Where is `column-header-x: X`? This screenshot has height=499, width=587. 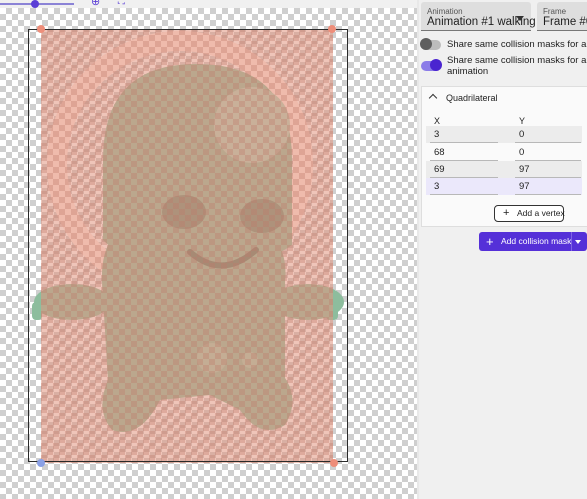 column-header-x: X is located at coordinates (437, 121).